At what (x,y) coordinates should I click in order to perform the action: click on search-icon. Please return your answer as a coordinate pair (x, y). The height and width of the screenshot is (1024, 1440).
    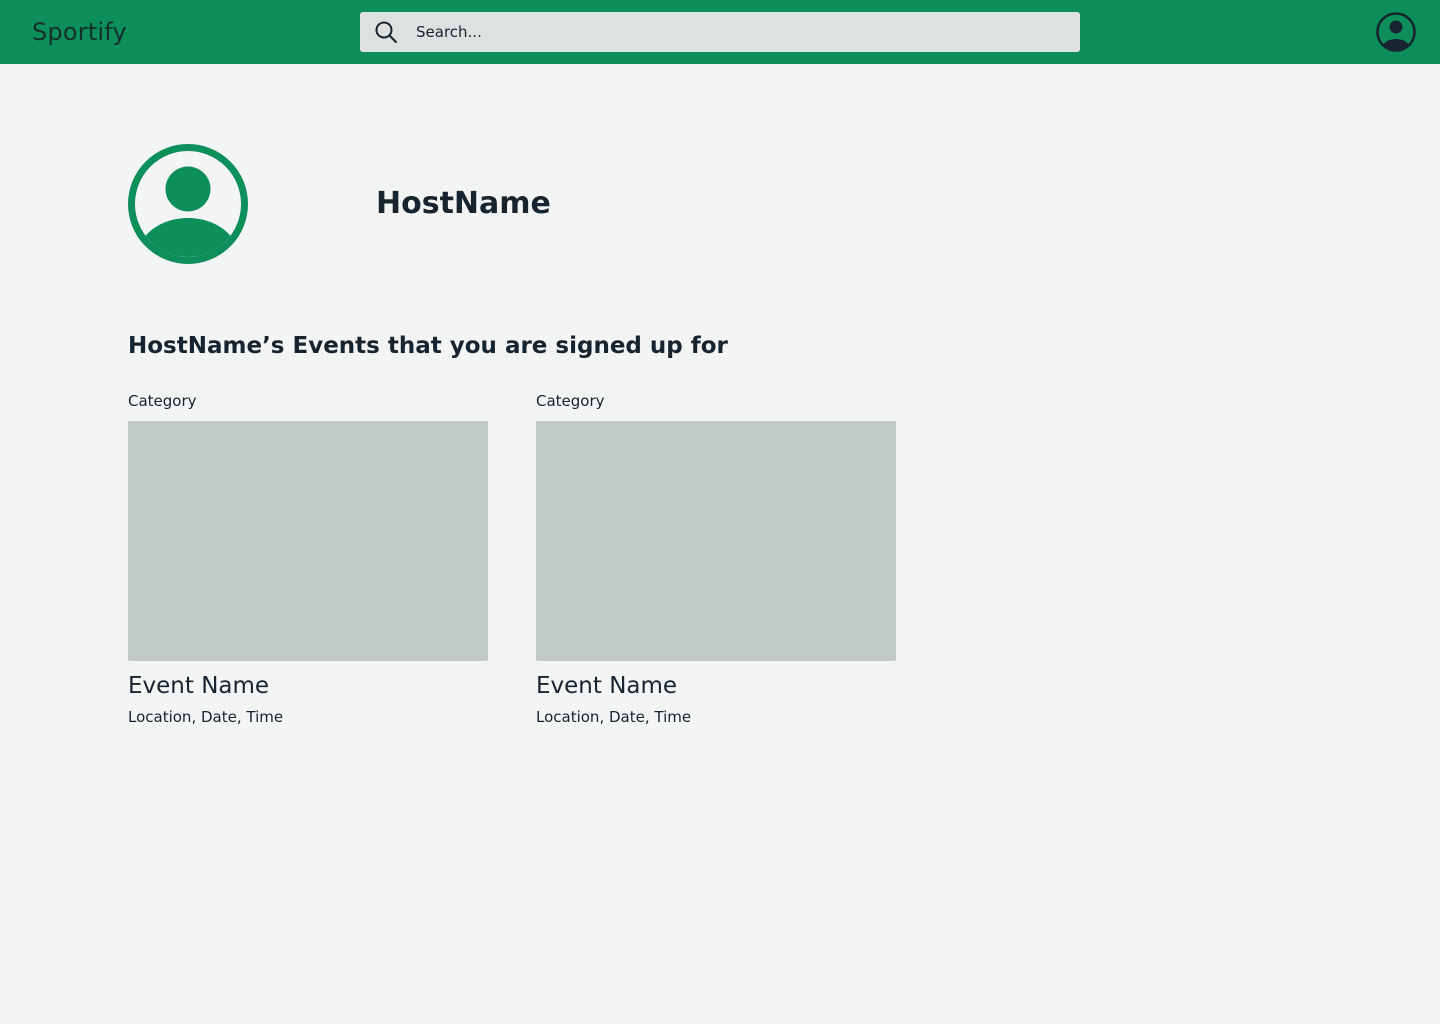
    Looking at the image, I should click on (386, 32).